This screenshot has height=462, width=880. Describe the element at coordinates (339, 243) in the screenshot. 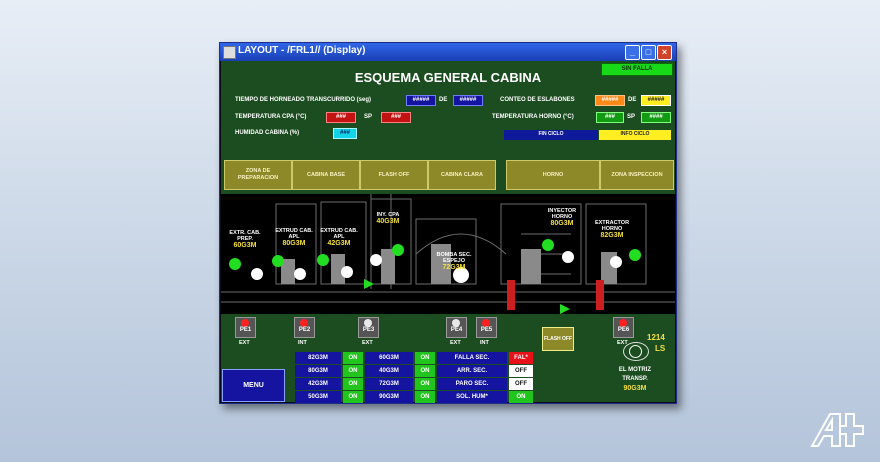

I see `equipment-value: 42G3M` at that location.